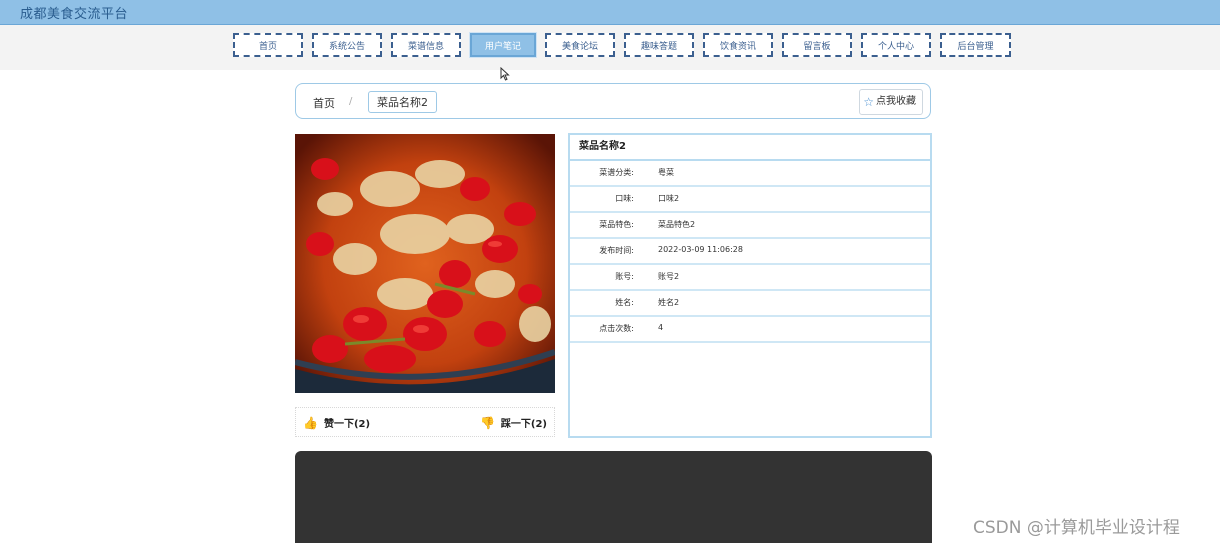  What do you see at coordinates (669, 198) in the screenshot?
I see `detail-row-value: 口味2` at bounding box center [669, 198].